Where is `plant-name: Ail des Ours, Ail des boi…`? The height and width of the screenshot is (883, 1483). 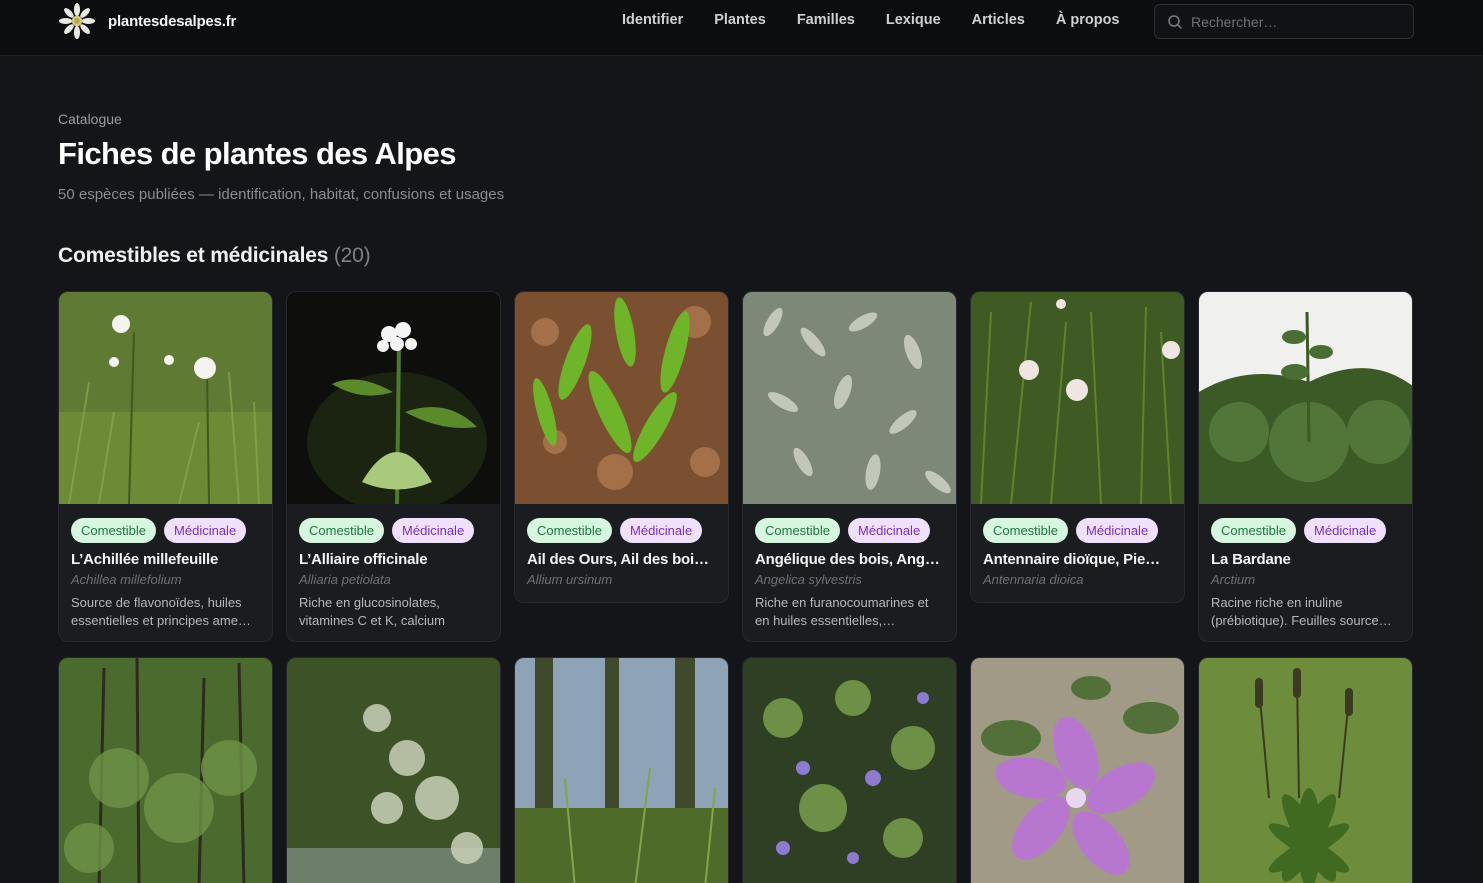 plant-name: Ail des Ours, Ail des boi… is located at coordinates (618, 559).